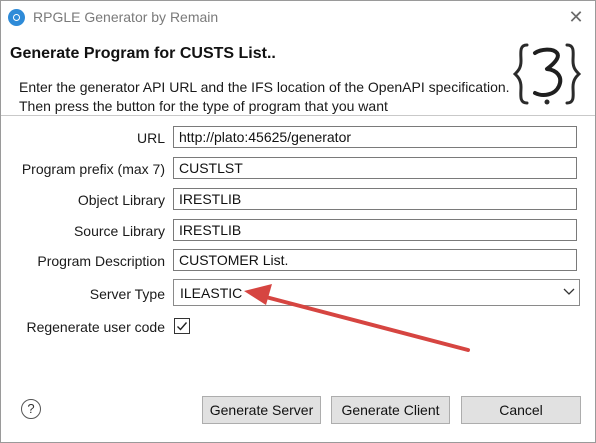 The image size is (596, 443). I want to click on program-description-label: Program Description, so click(101, 261).